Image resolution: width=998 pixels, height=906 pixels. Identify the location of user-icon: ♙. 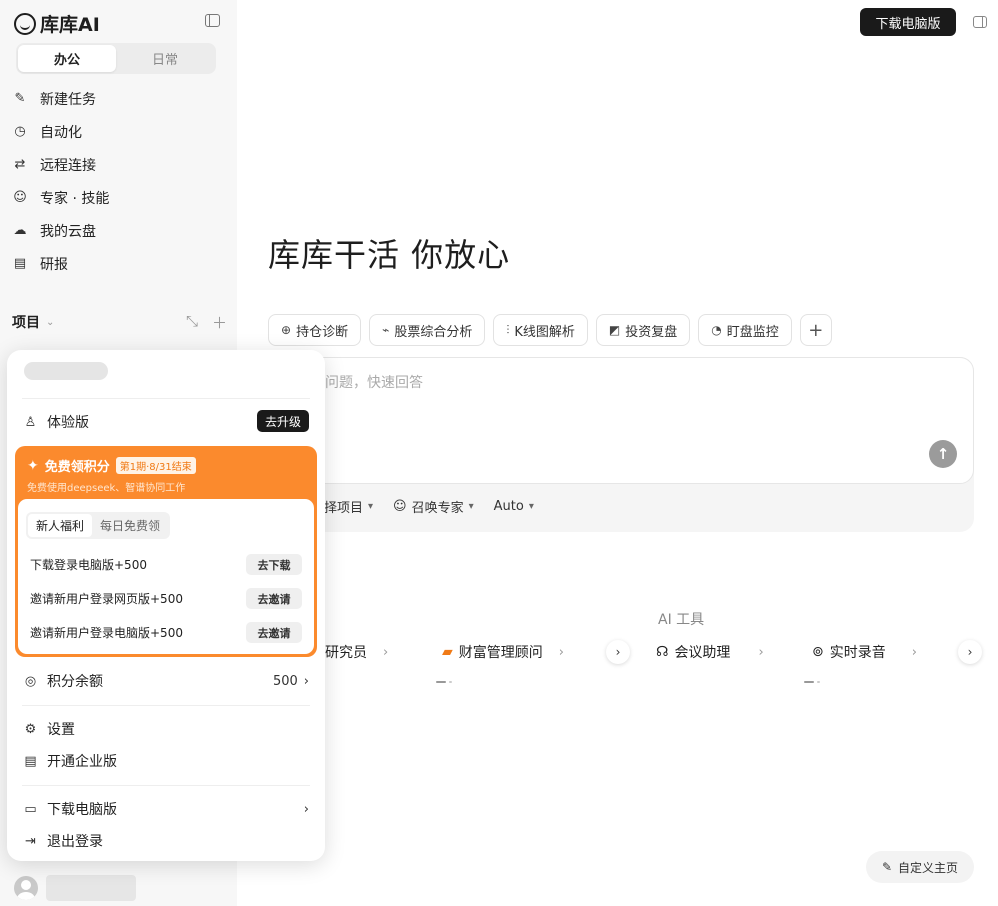
(30, 422).